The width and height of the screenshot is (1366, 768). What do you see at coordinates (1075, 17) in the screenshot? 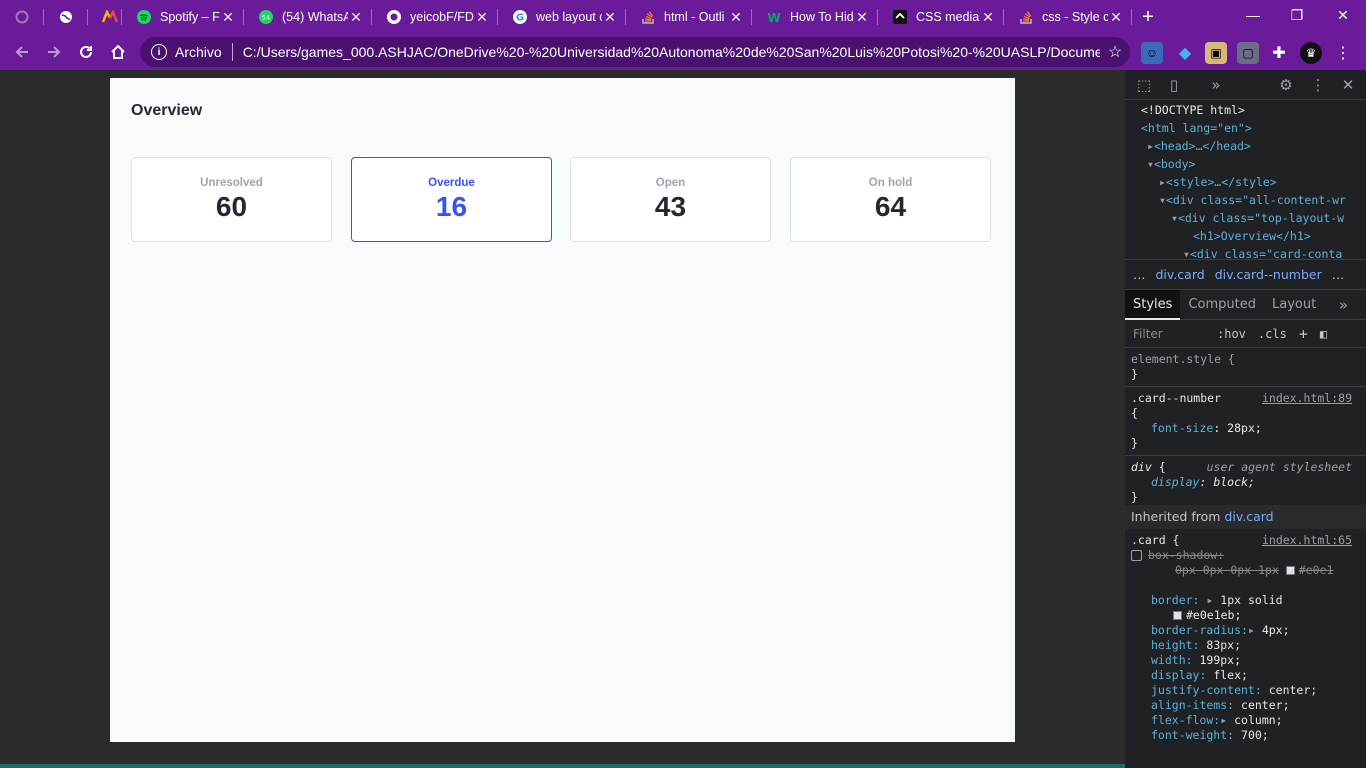
I see `tab-title: css - Style c` at bounding box center [1075, 17].